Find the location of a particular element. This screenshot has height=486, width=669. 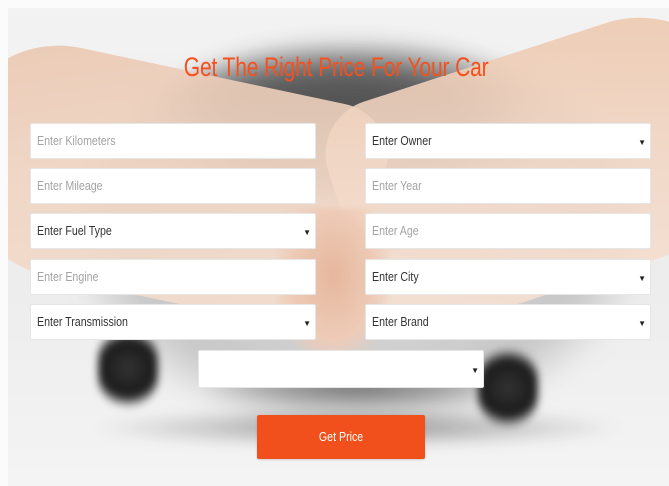

model-select: ▼ is located at coordinates (341, 369).